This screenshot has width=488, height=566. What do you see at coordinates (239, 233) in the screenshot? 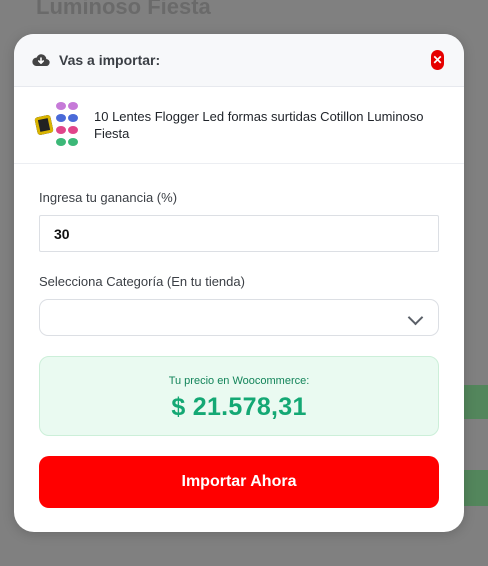
I see `profit-input` at bounding box center [239, 233].